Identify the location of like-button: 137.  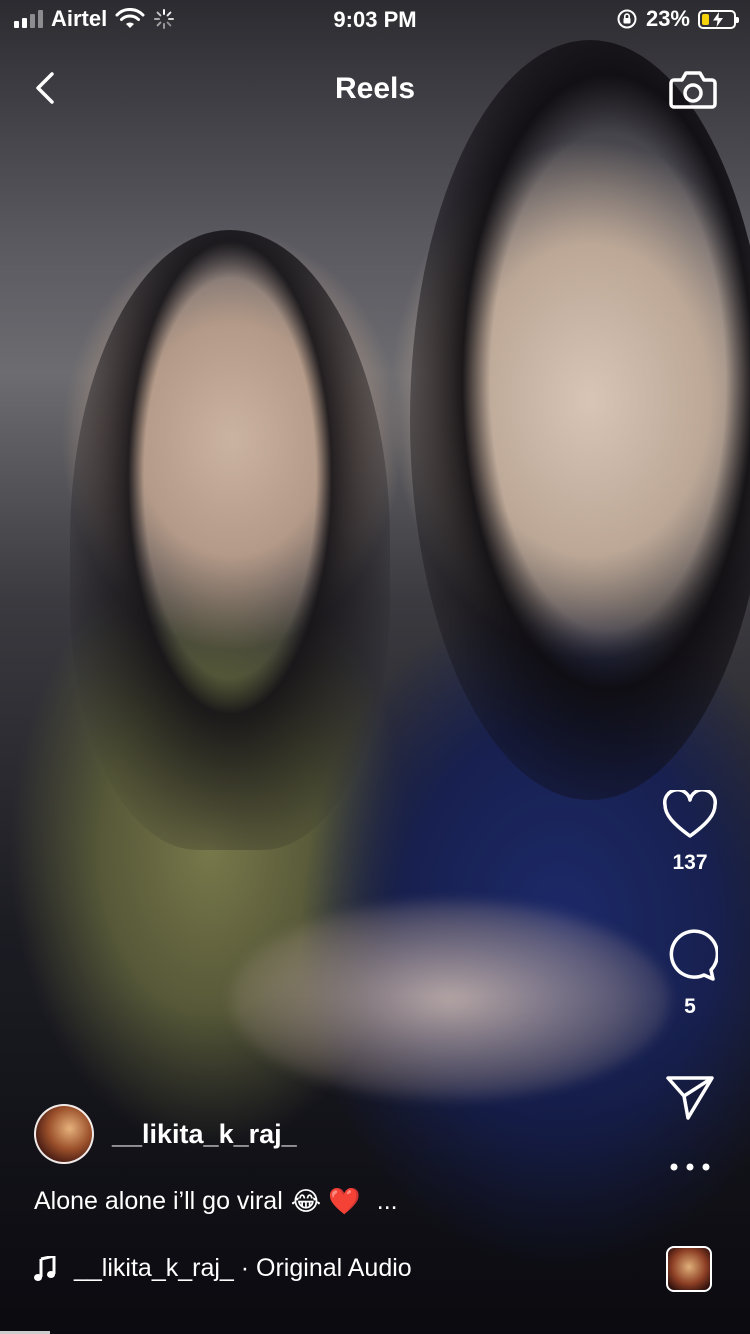
(690, 831).